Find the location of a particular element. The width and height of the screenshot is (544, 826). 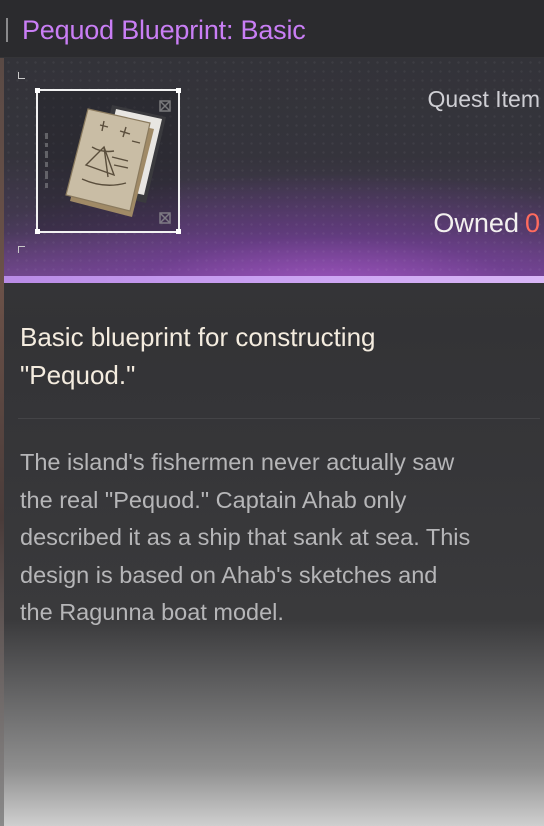

rarity-accent-bar is located at coordinates (274, 279).